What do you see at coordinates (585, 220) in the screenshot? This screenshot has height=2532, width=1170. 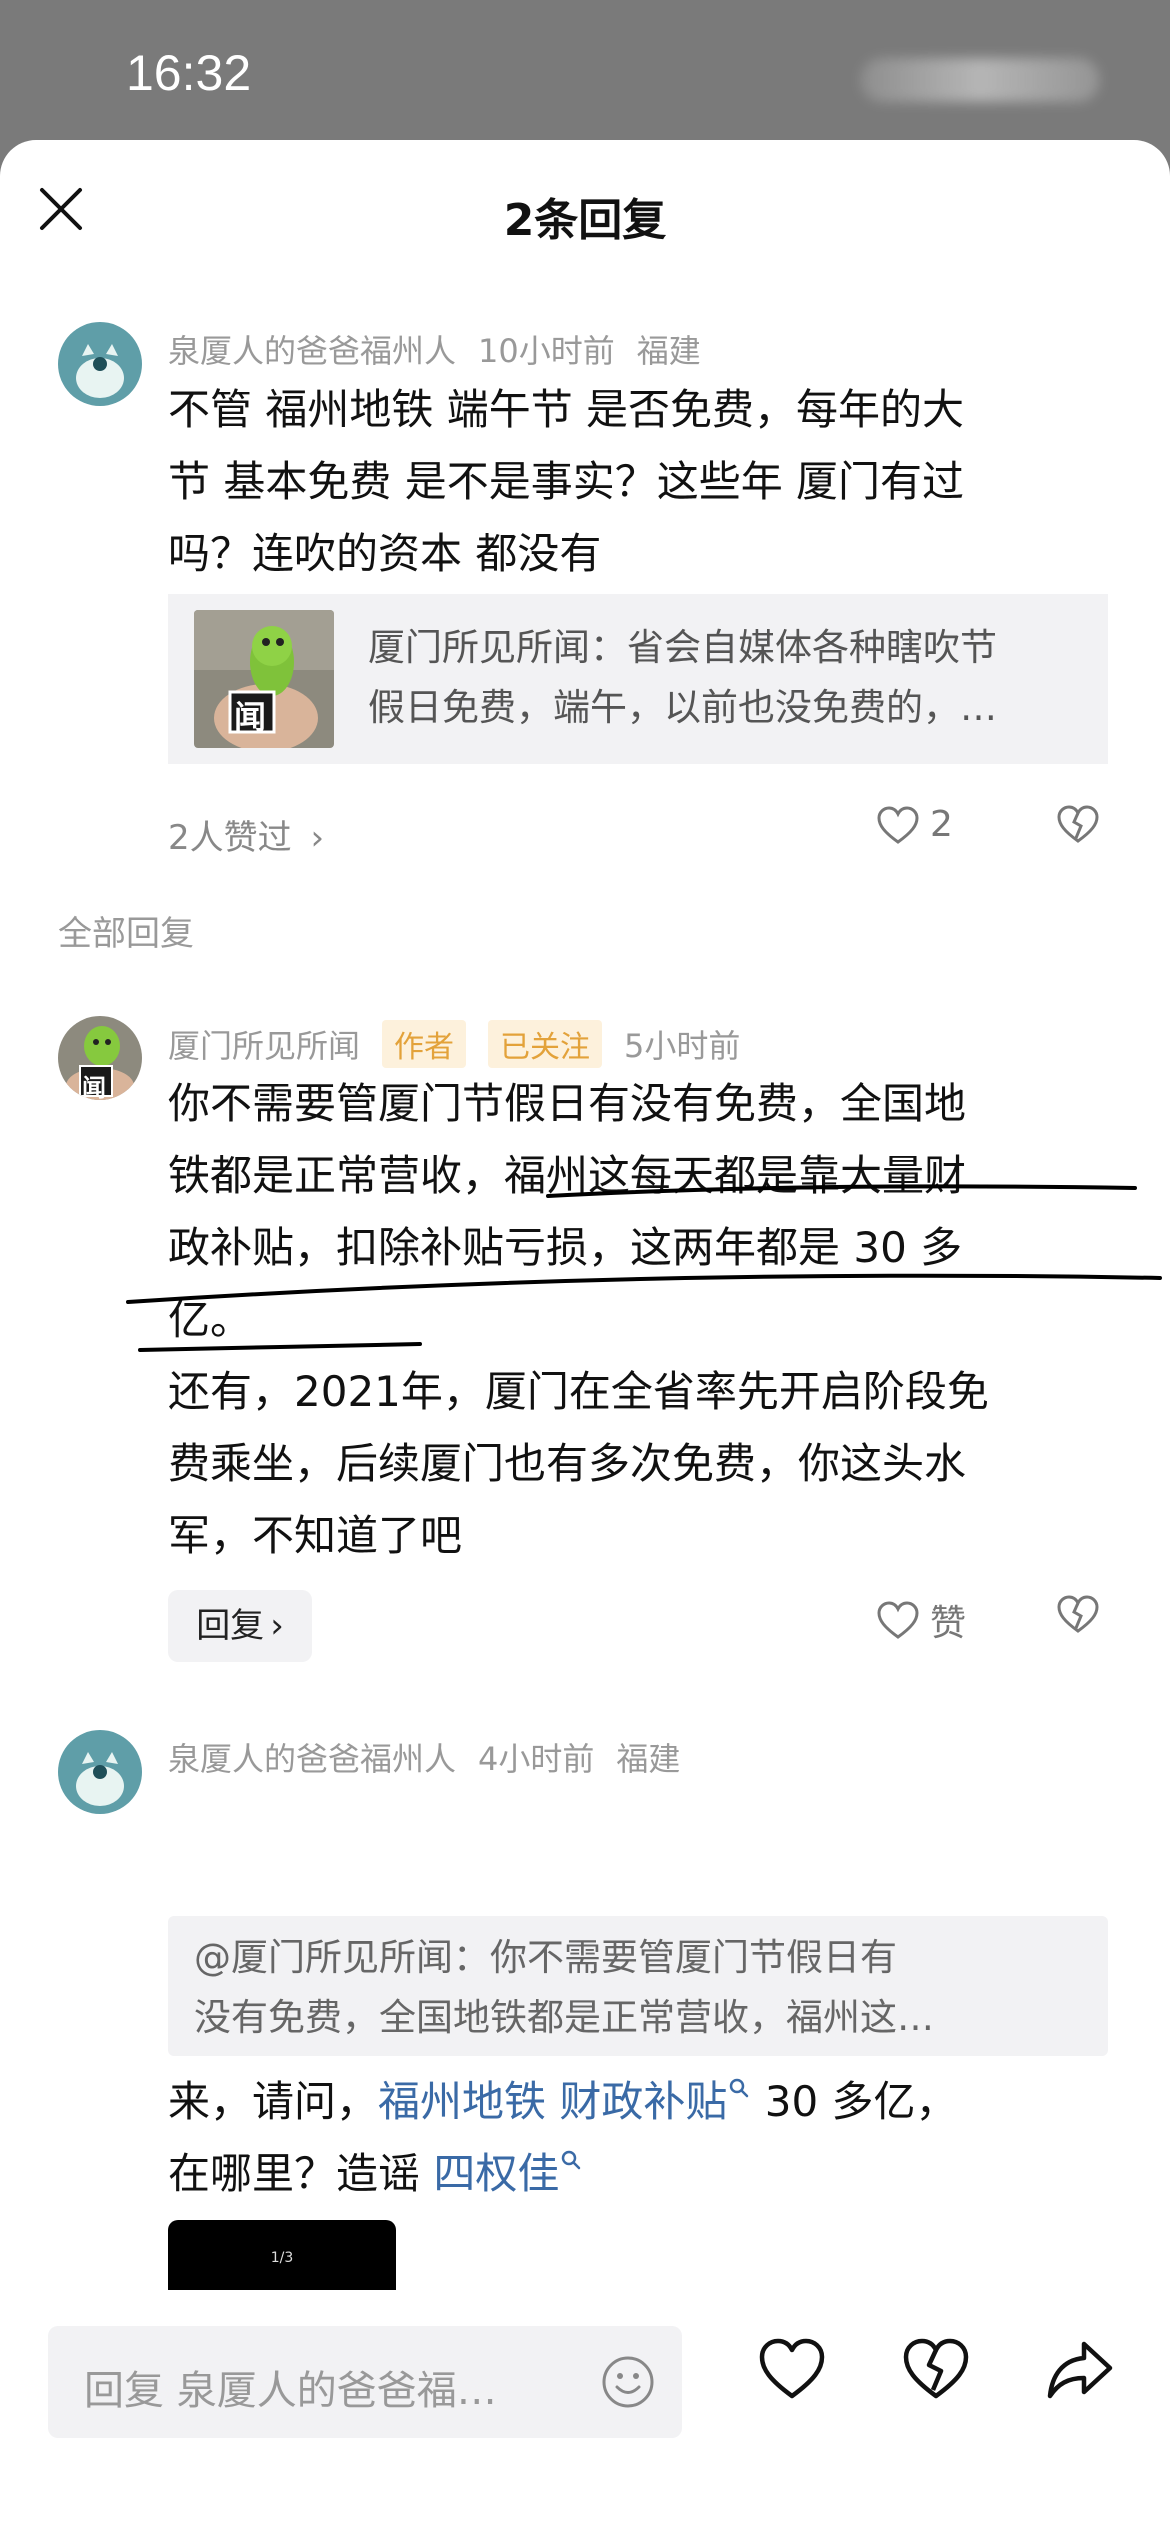 I see `sheet-title: 2条回复` at bounding box center [585, 220].